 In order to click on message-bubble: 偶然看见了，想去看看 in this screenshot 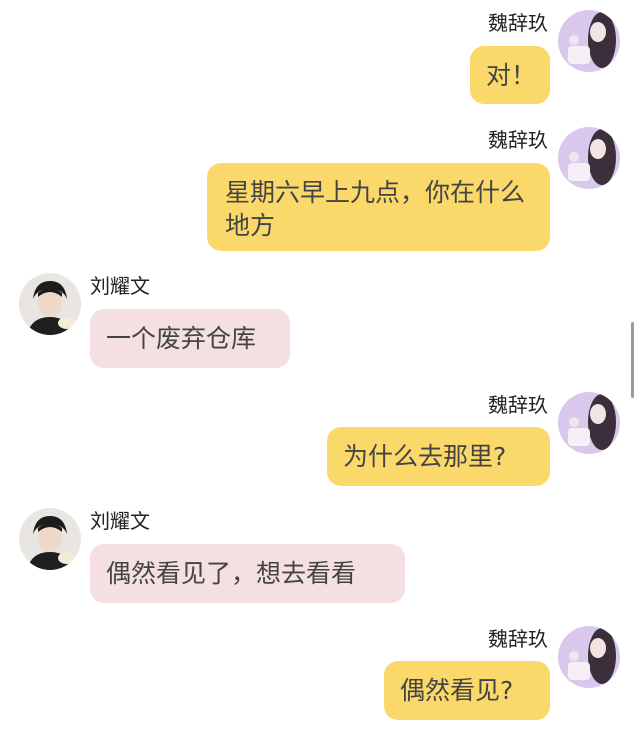, I will do `click(247, 573)`.